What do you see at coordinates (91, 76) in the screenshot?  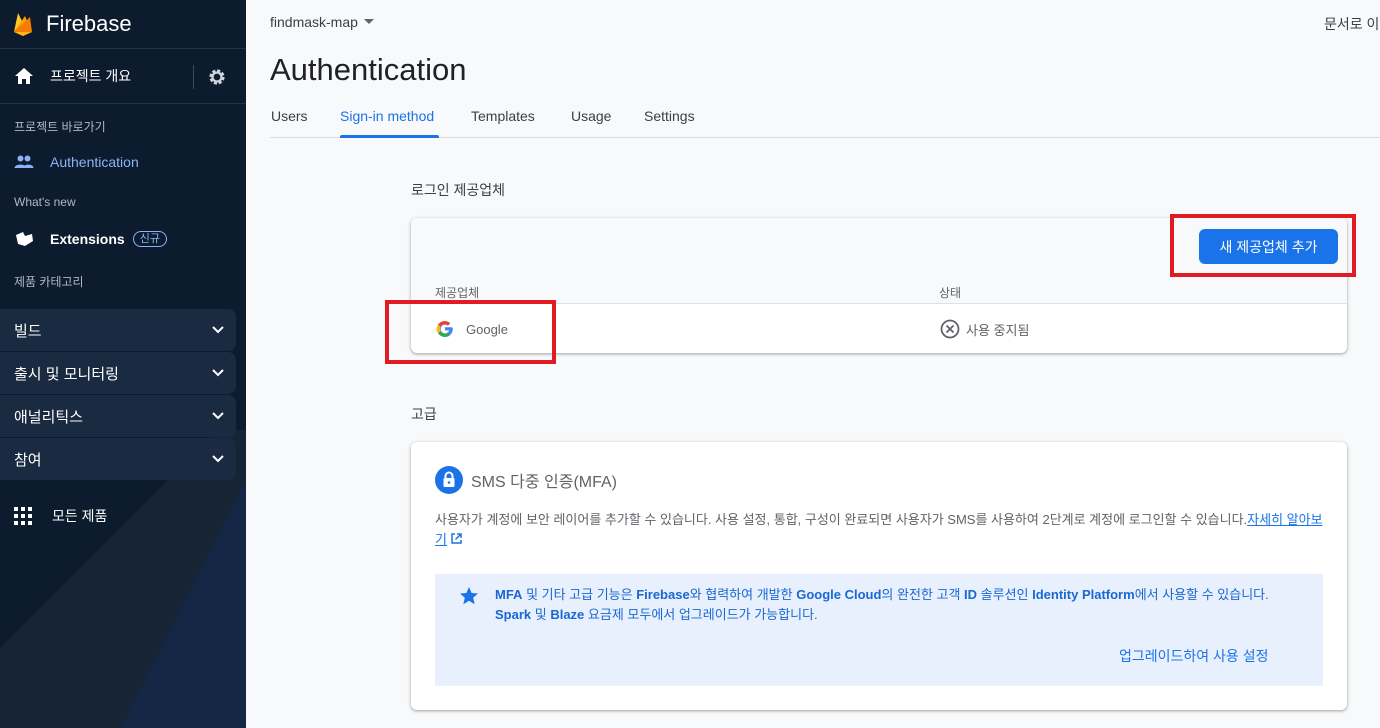 I see `project-overview-label: 프로젝트 개요` at bounding box center [91, 76].